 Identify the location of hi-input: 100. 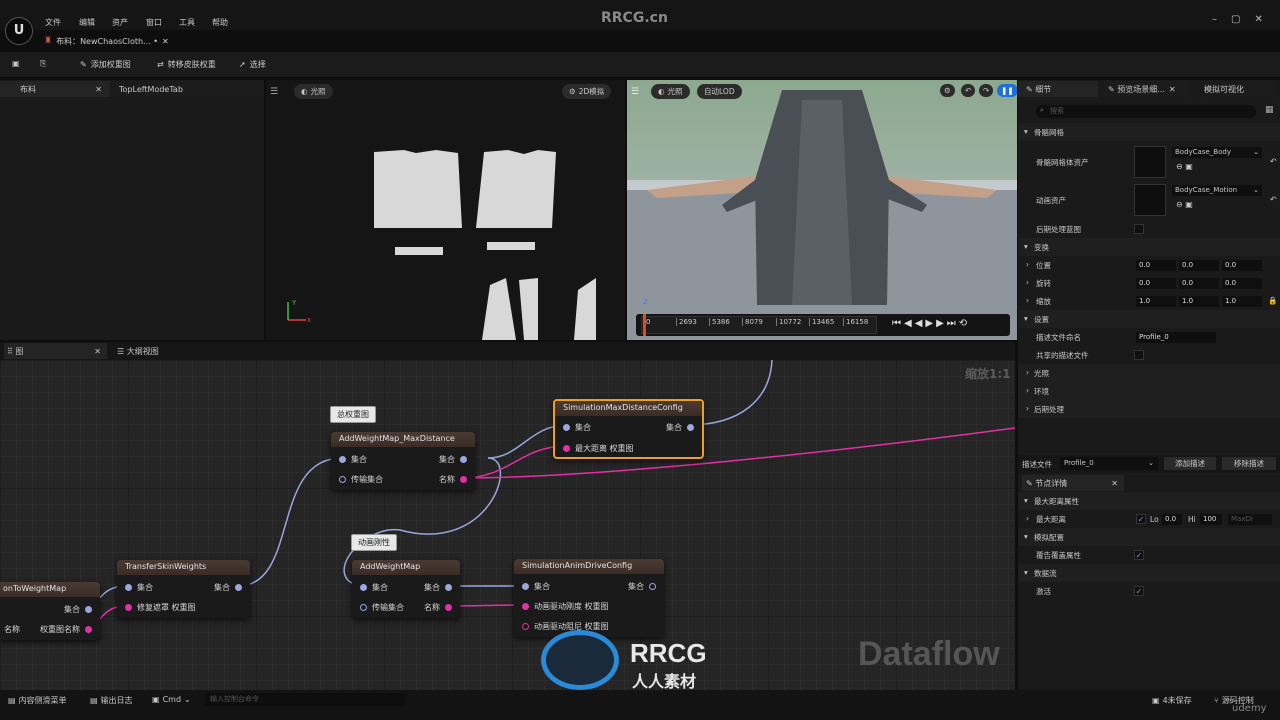
(1211, 519).